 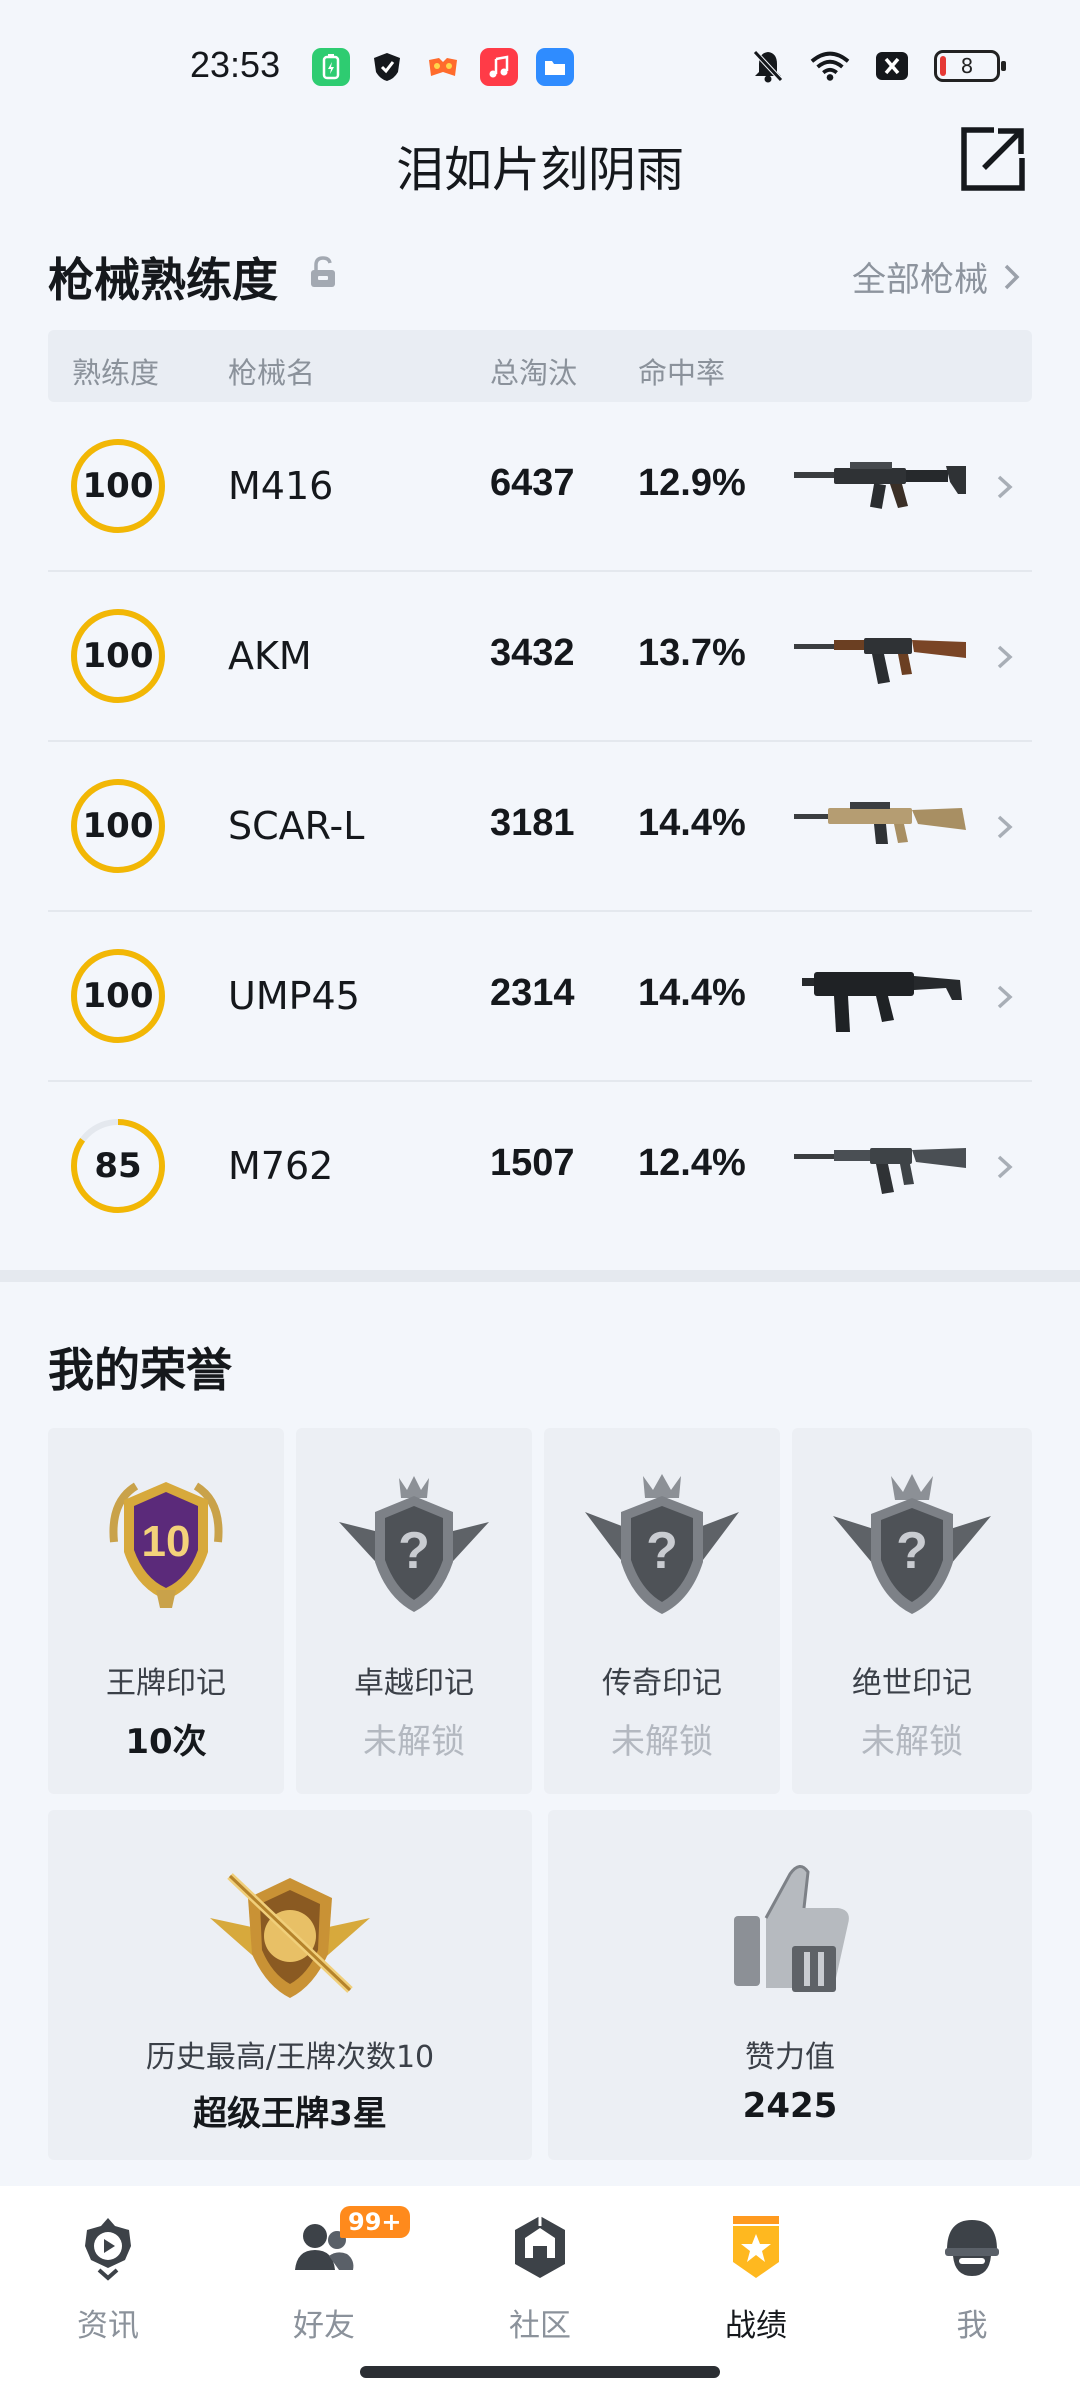 I want to click on weapon-row: 100 UMP45 2314 14.4%, so click(x=540, y=997).